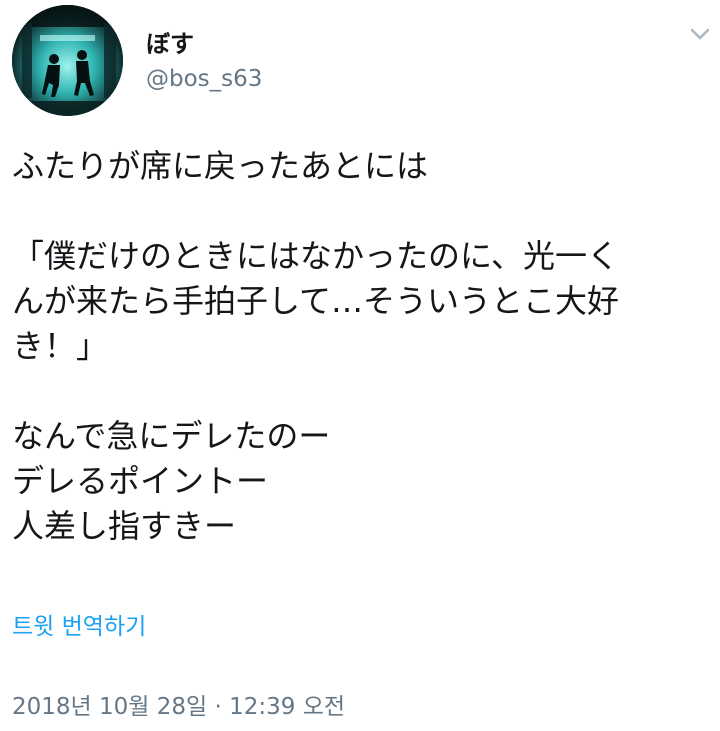  I want to click on tweet-line: ふたりが席に戻ったあとには, so click(220, 166).